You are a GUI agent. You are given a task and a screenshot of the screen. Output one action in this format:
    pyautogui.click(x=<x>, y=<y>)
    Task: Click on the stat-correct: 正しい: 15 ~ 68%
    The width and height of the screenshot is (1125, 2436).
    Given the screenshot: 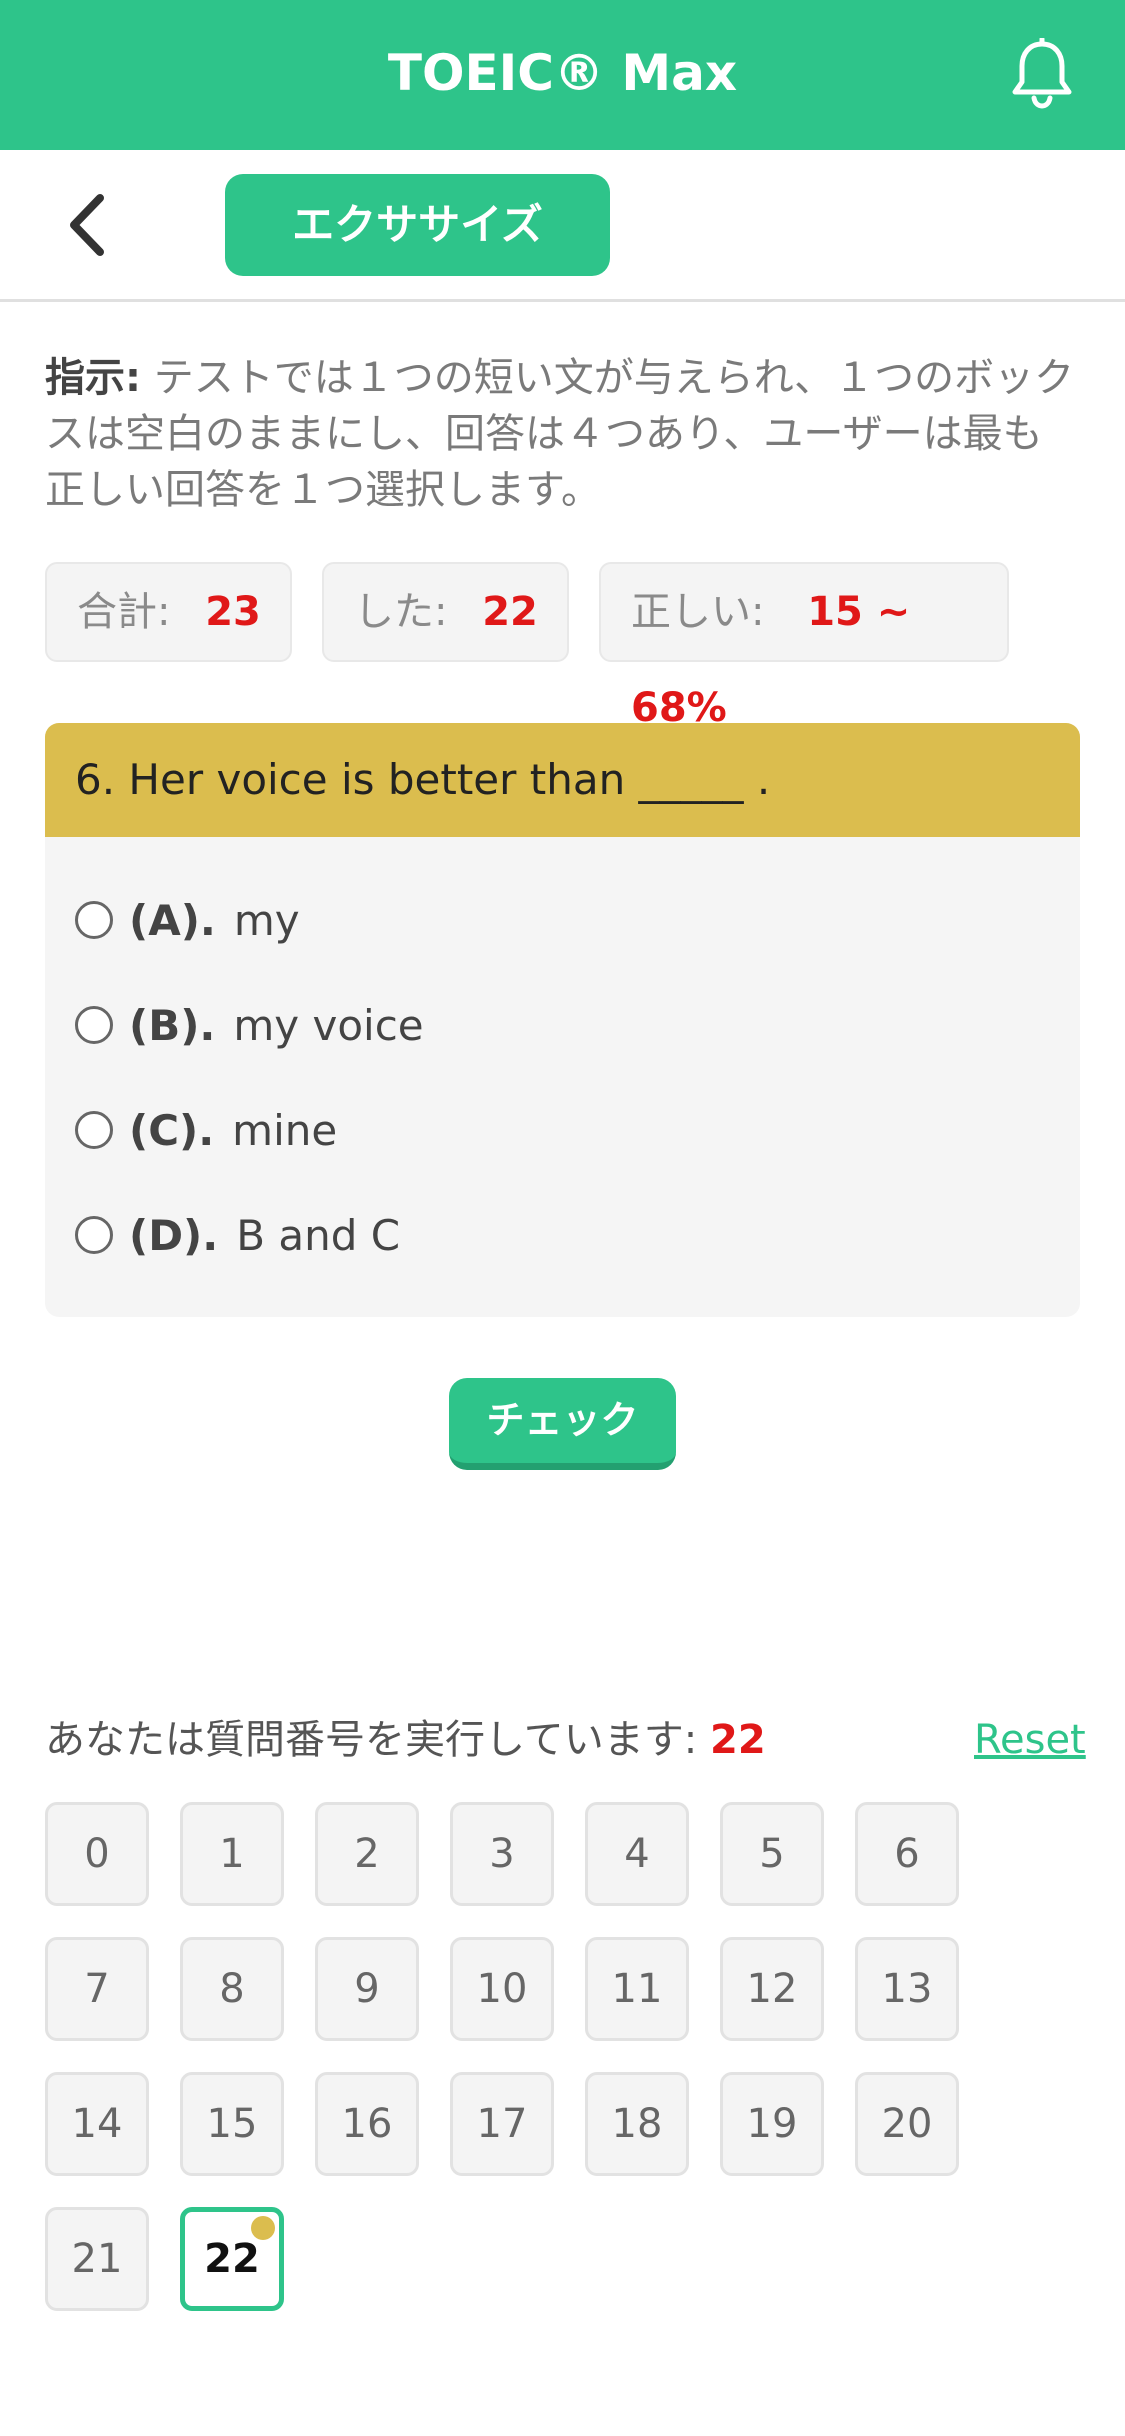 What is the action you would take?
    pyautogui.click(x=804, y=646)
    